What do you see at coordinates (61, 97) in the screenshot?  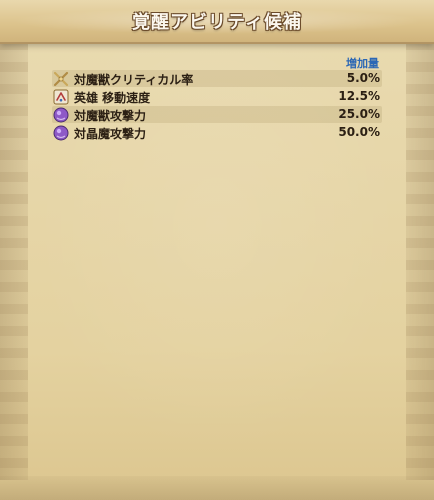 I see `hero-card-icon` at bounding box center [61, 97].